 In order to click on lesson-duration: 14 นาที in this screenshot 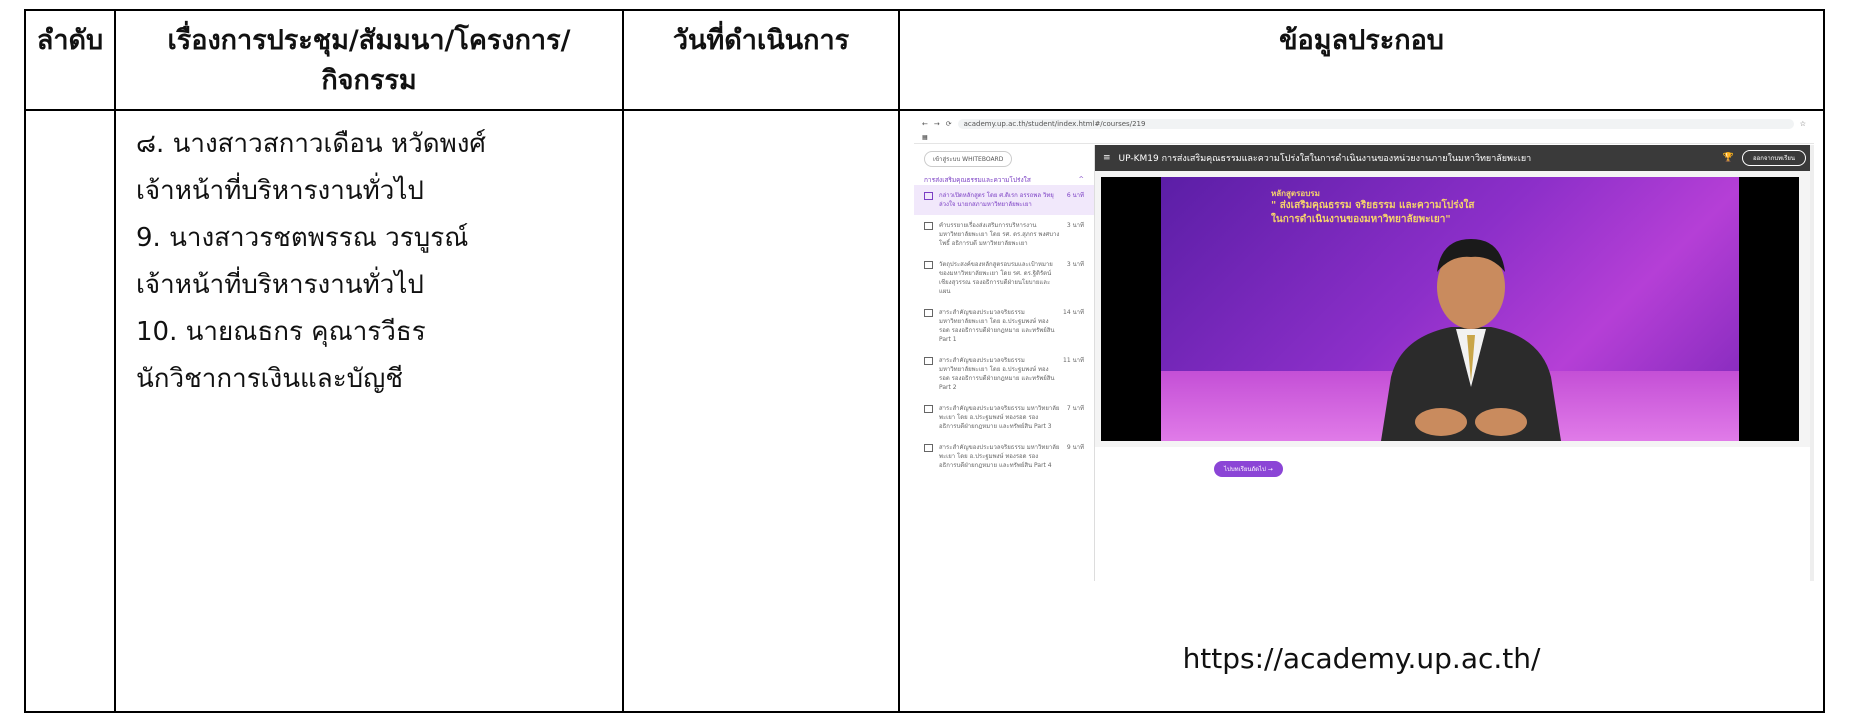, I will do `click(1073, 312)`.